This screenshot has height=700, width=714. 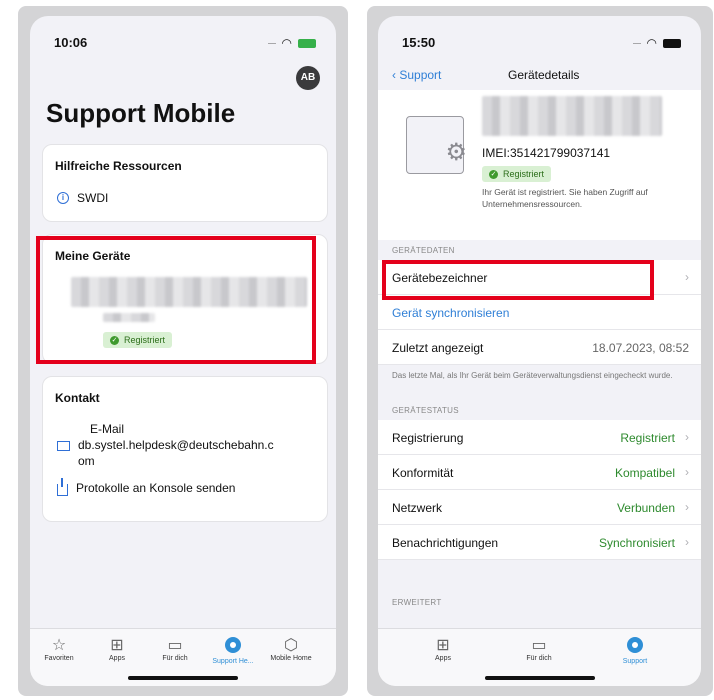 What do you see at coordinates (539, 36) in the screenshot?
I see `status-bar: 15:50 ···· ◠` at bounding box center [539, 36].